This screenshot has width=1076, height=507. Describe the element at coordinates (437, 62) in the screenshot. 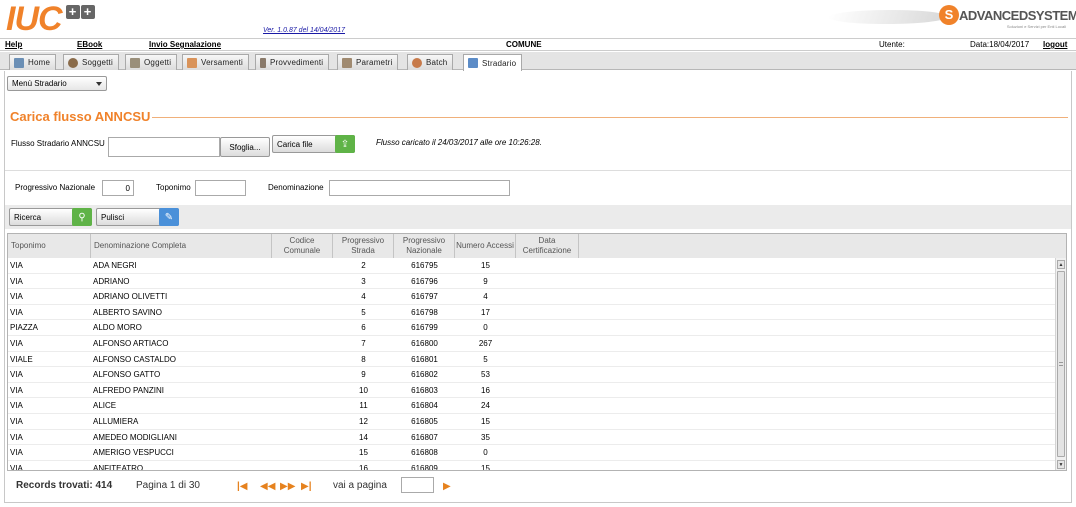

I see `tab-label: Batch` at that location.